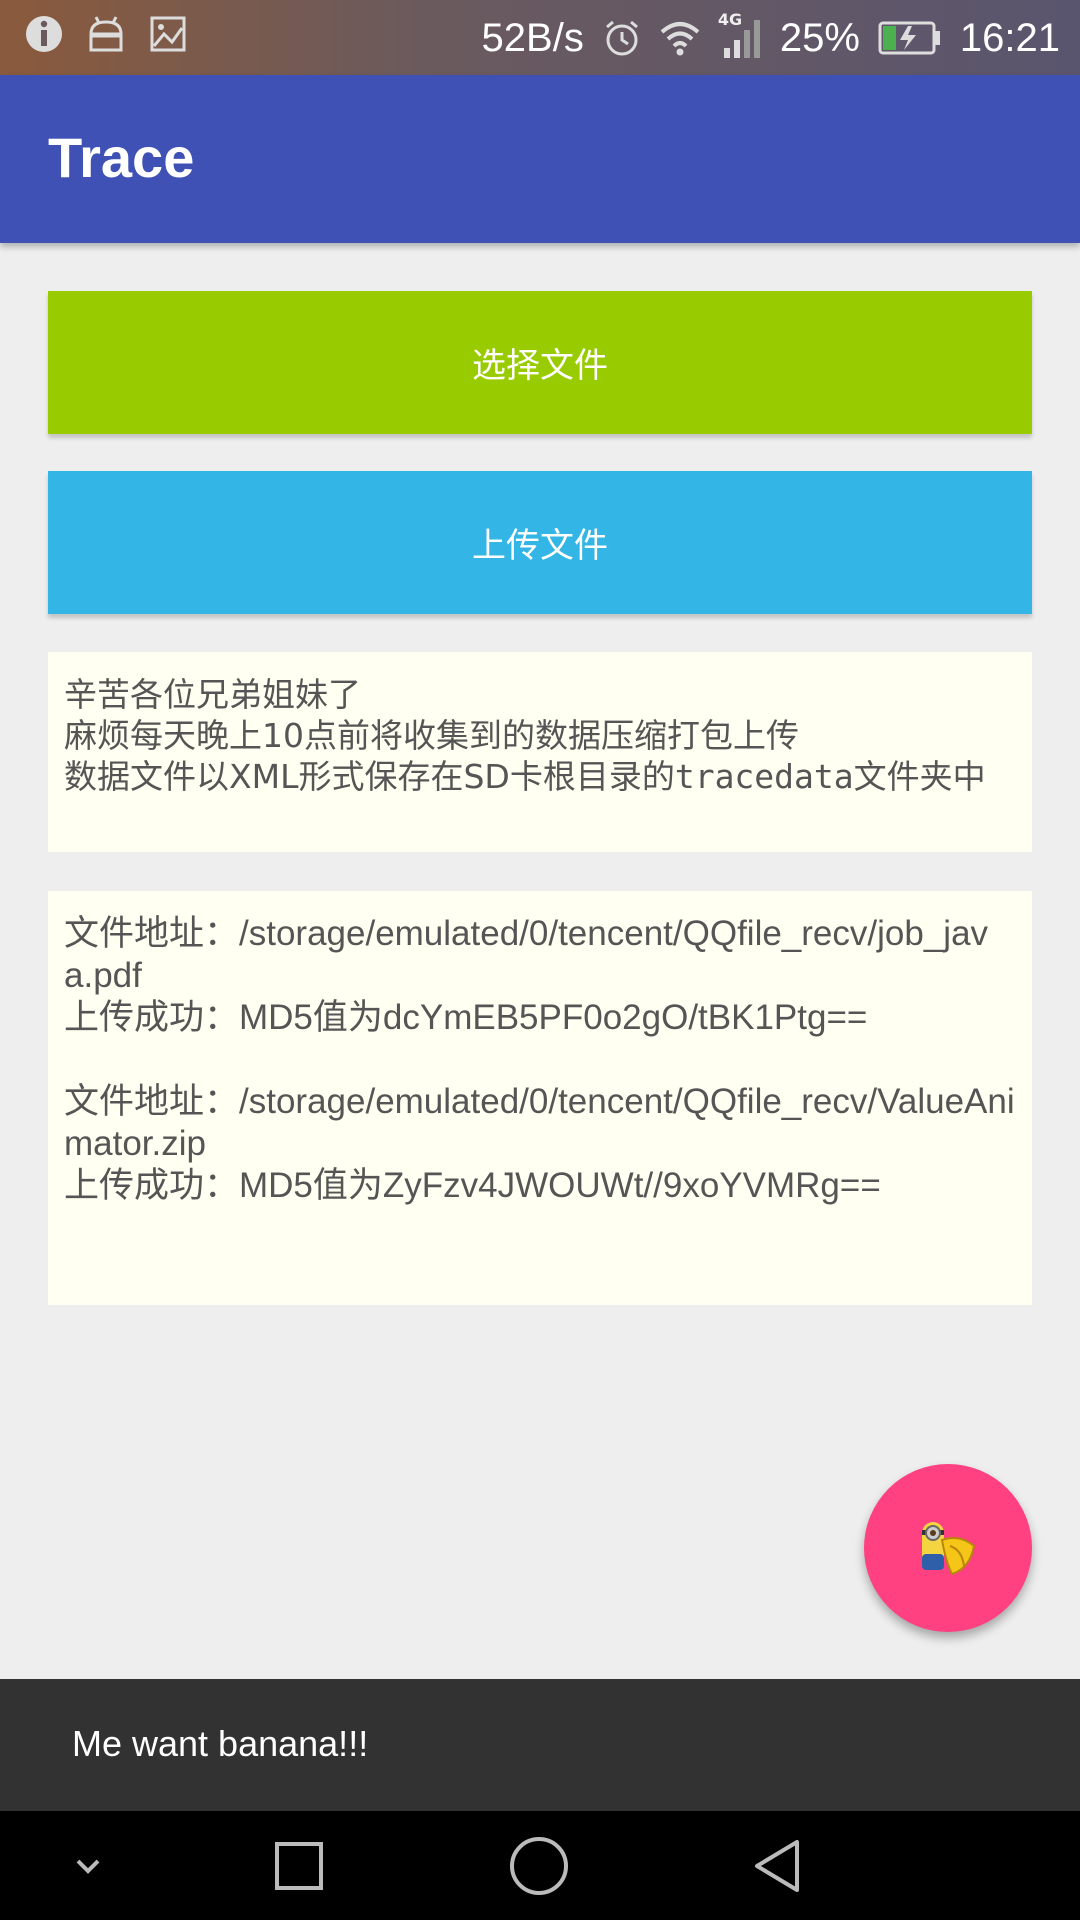 The width and height of the screenshot is (1080, 1920). I want to click on nav-recents-button, so click(299, 1866).